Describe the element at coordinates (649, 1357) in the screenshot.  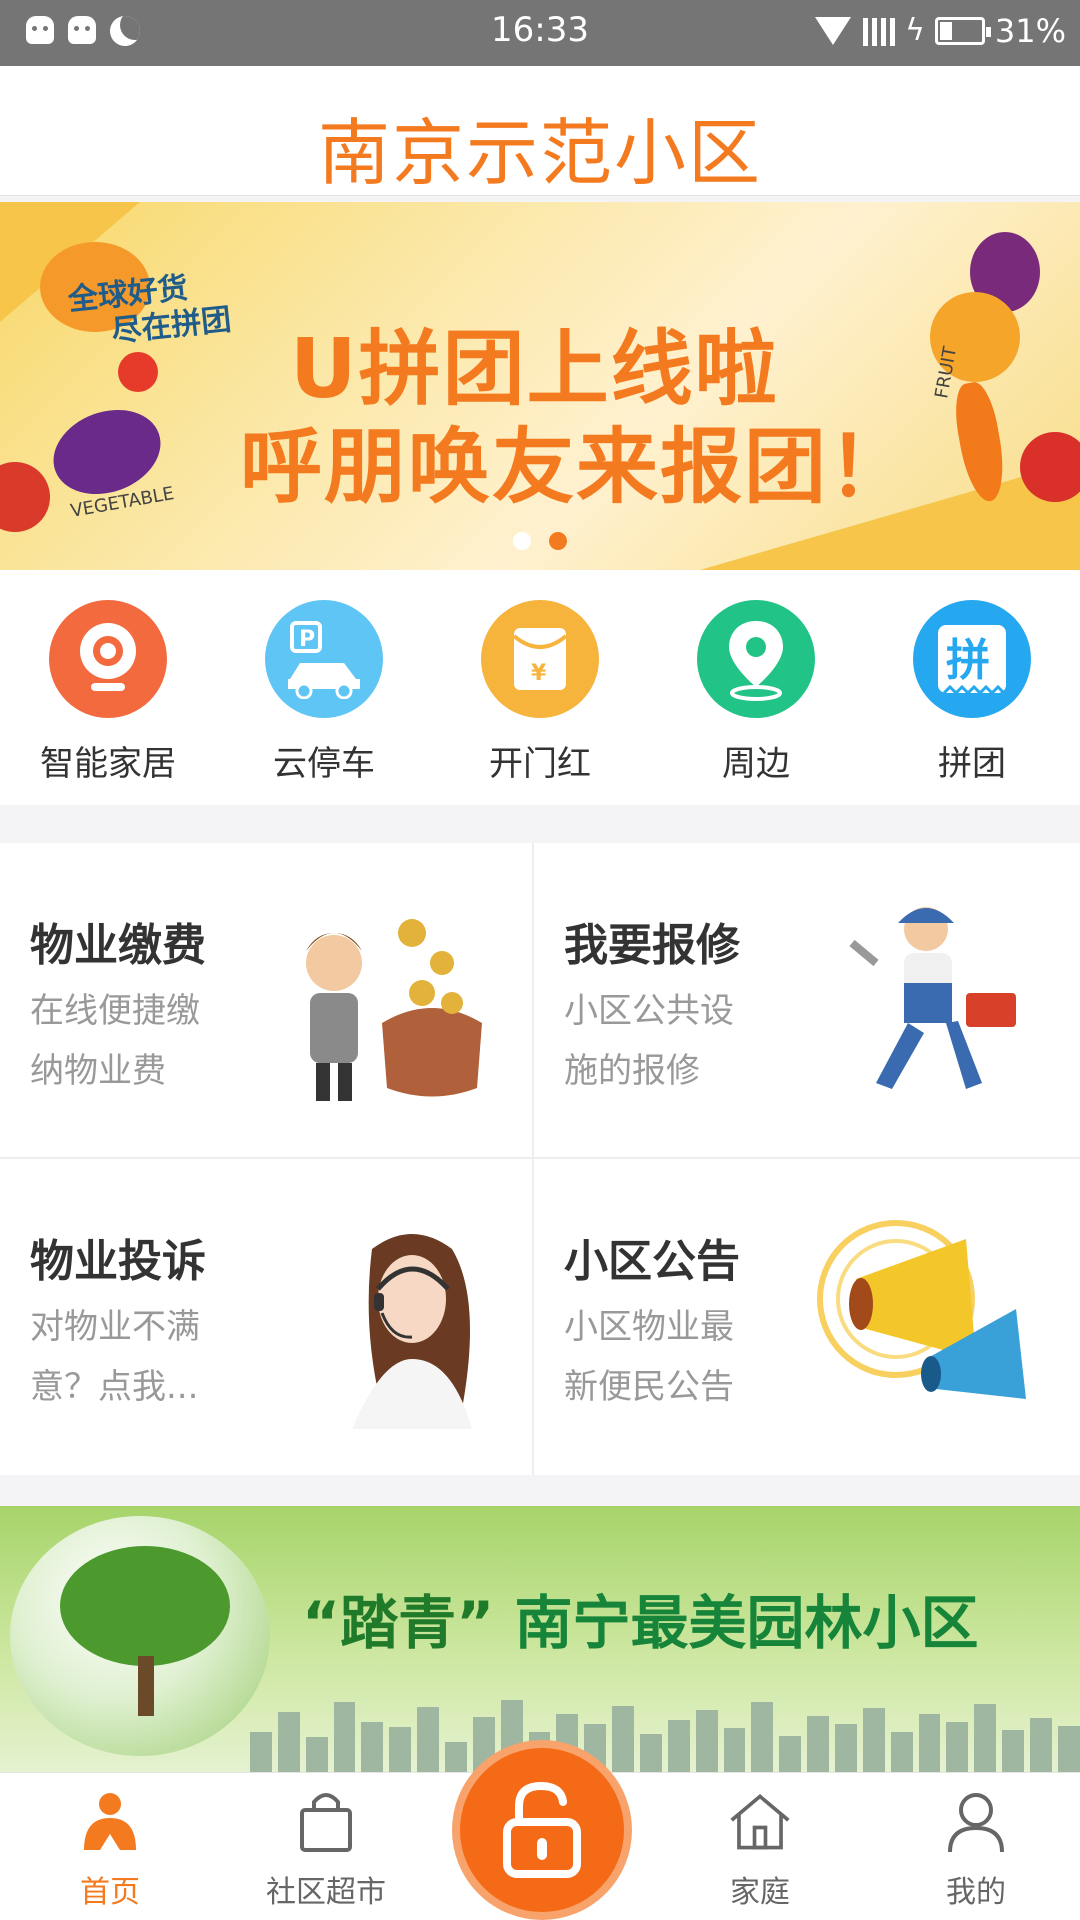
I see `service-desc: 小区物业最新便民公告` at that location.